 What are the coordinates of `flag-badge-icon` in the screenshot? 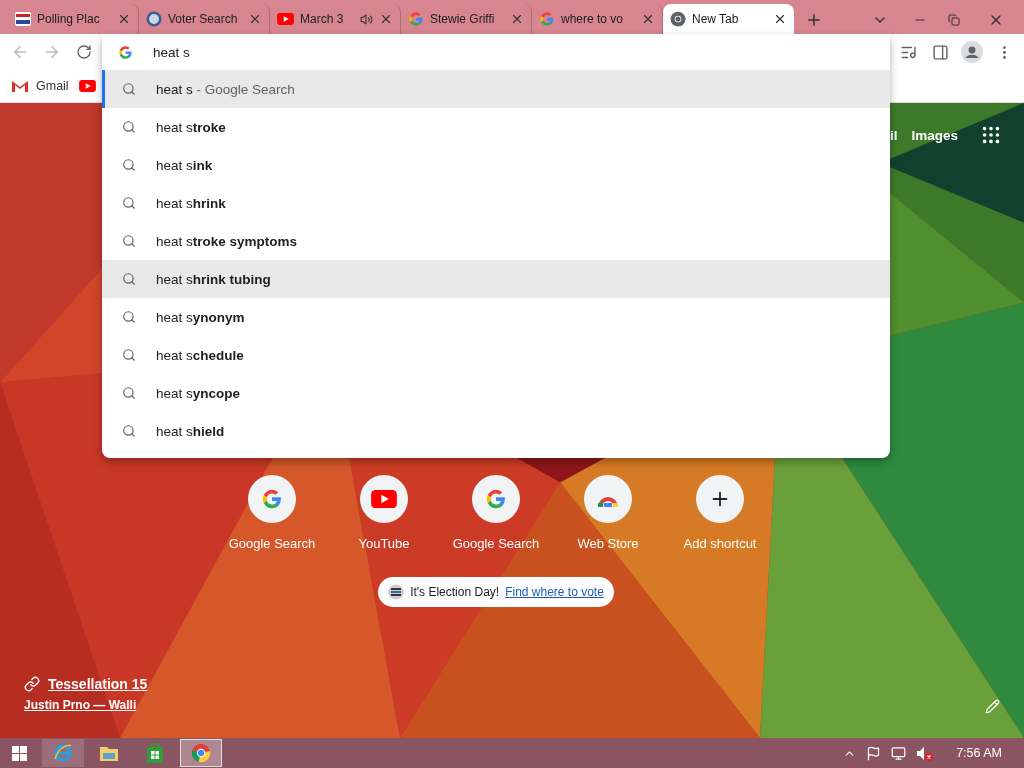 It's located at (23, 19).